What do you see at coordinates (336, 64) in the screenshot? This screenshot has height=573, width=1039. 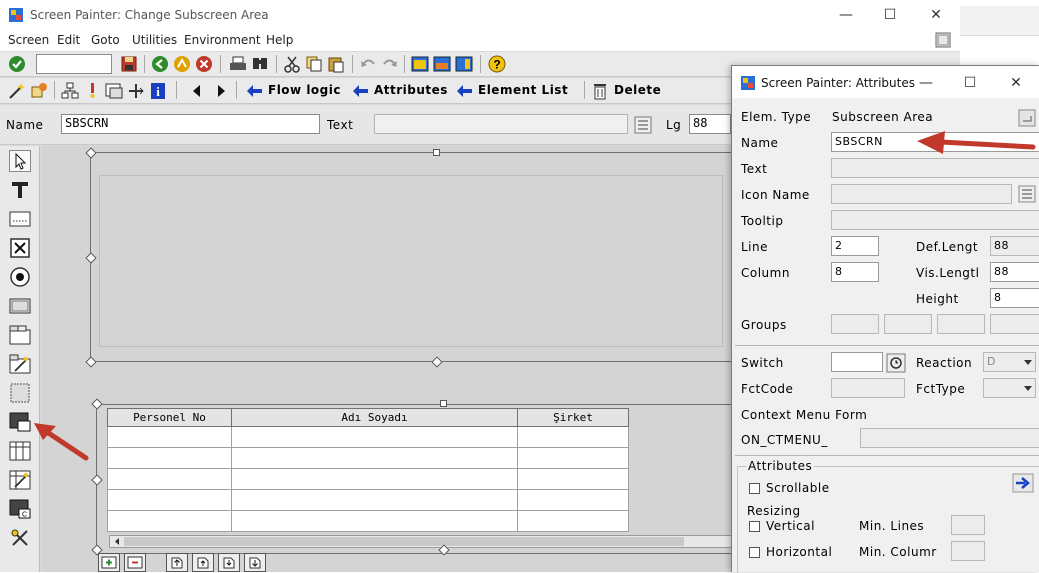 I see `paste-icon` at bounding box center [336, 64].